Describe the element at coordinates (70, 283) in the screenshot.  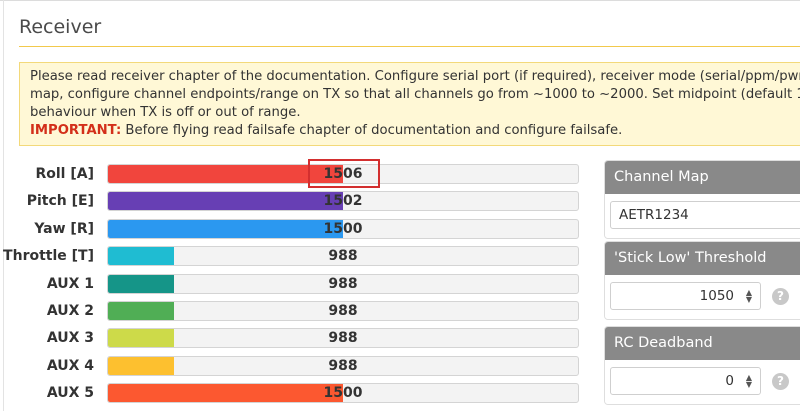
I see `channel-label: AUX 1` at that location.